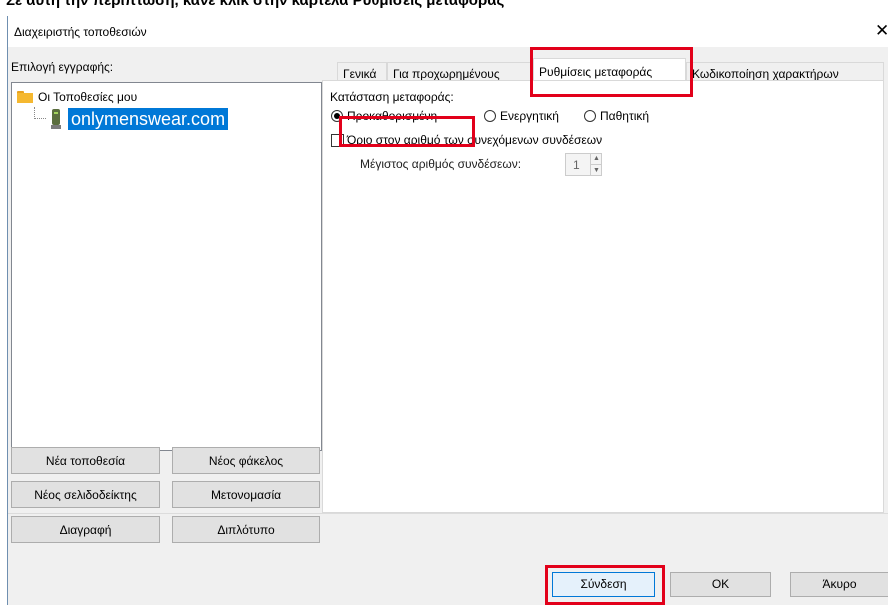  I want to click on spinner-down-icon: ▼, so click(596, 170).